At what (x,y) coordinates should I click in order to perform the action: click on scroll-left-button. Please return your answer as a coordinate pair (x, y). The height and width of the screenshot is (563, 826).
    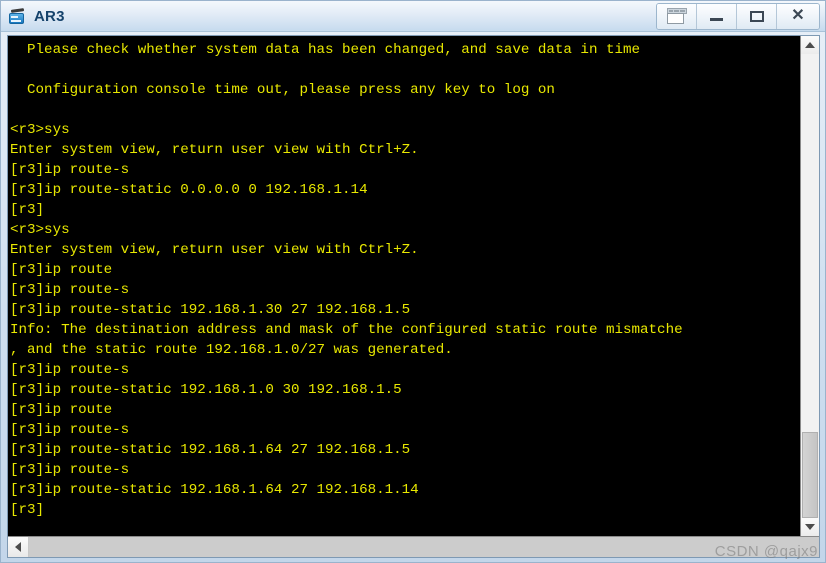
    Looking at the image, I should click on (18, 547).